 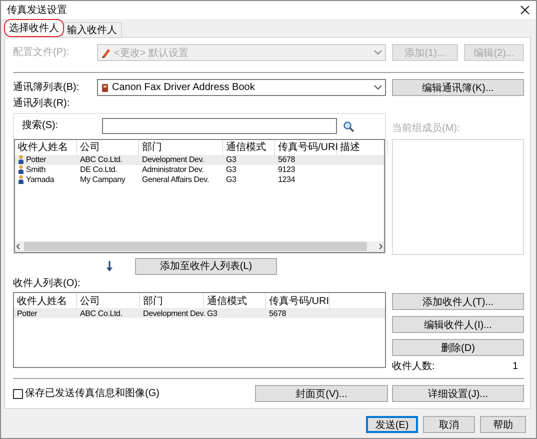 I want to click on scroll-right-icon, so click(x=380, y=246).